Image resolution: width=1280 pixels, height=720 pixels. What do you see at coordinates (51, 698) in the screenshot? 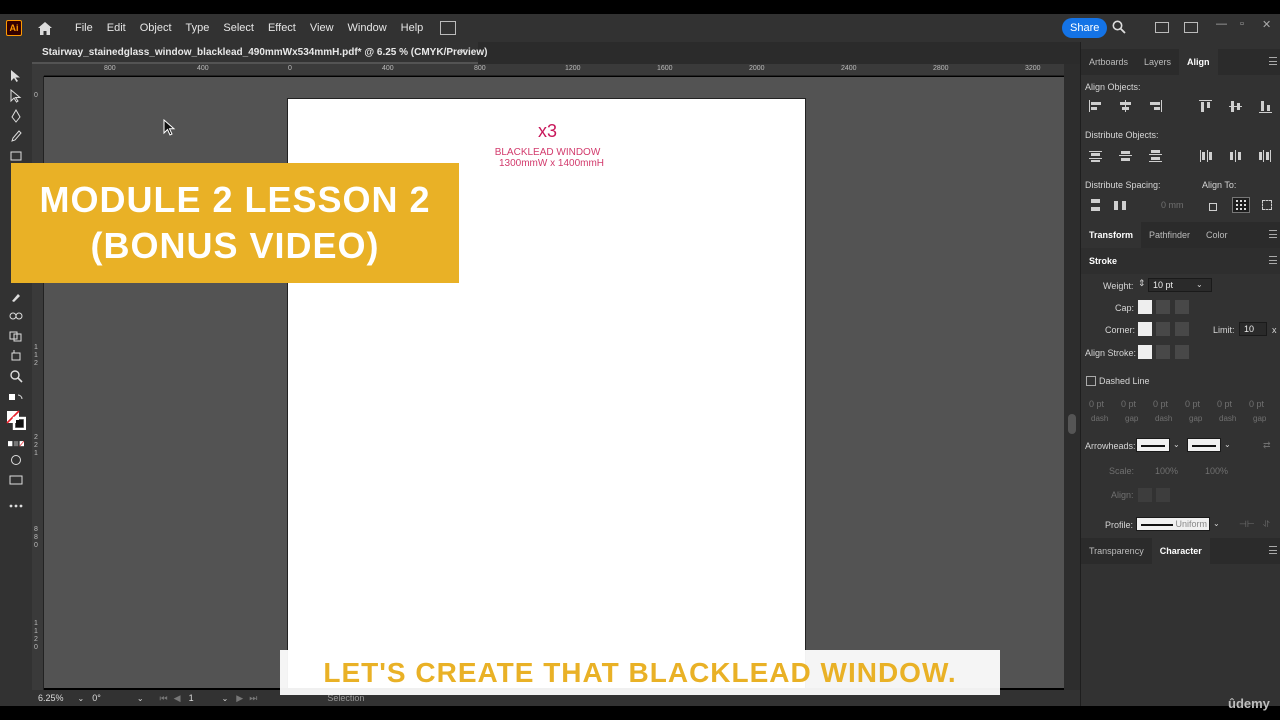
I see `zoom-level: 6.25%` at bounding box center [51, 698].